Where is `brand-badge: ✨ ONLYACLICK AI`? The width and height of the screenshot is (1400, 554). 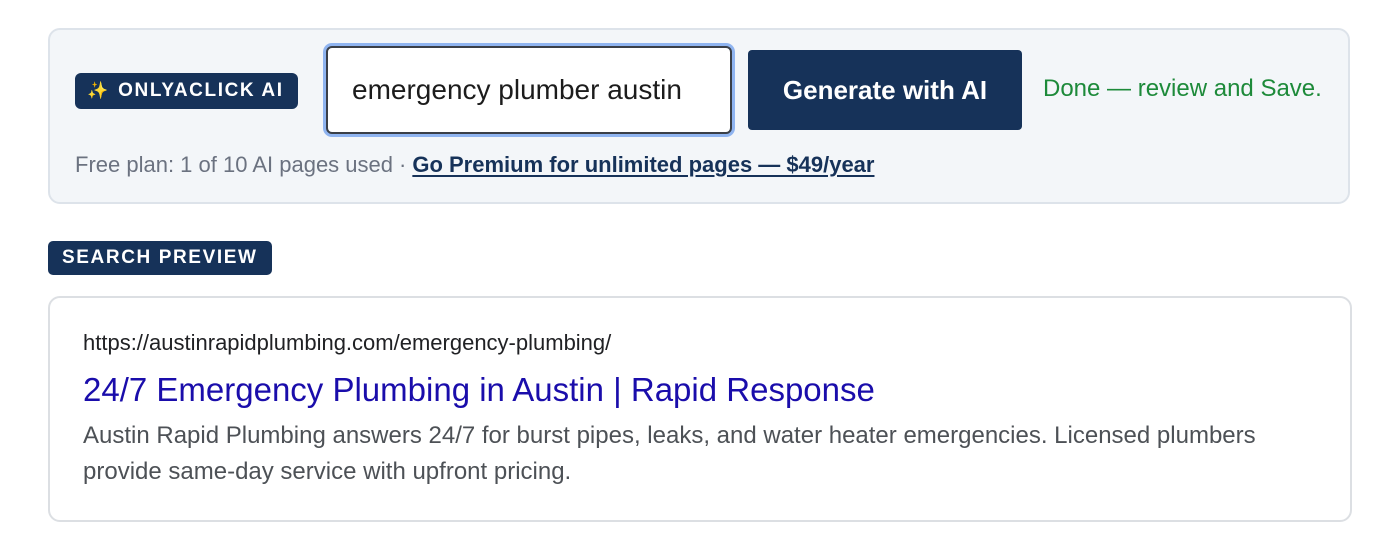
brand-badge: ✨ ONLYACLICK AI is located at coordinates (186, 91).